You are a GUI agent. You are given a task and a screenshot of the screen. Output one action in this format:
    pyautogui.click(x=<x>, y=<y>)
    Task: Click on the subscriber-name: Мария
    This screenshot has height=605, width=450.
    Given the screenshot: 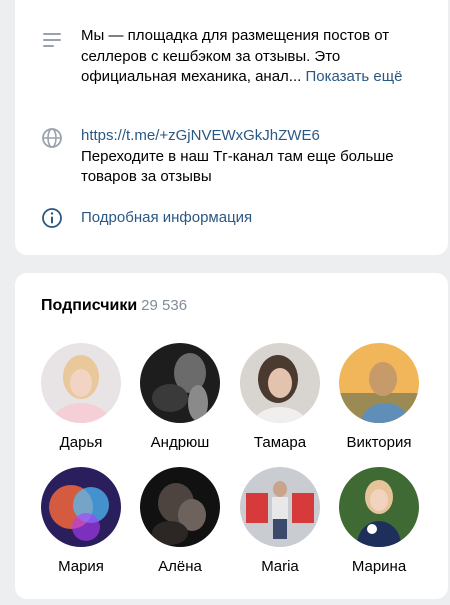 What is the action you would take?
    pyautogui.click(x=81, y=566)
    